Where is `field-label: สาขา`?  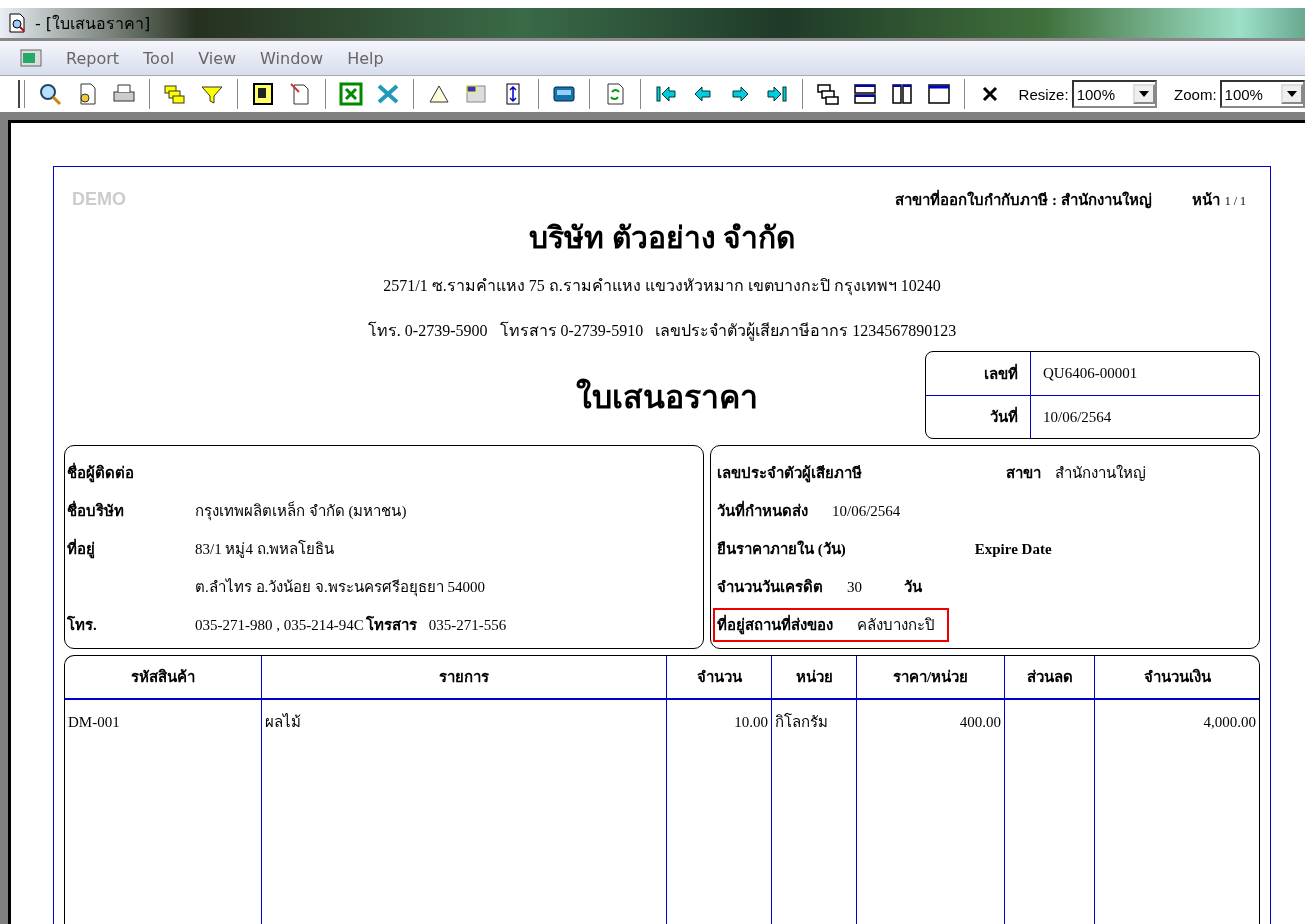 field-label: สาขา is located at coordinates (1023, 473).